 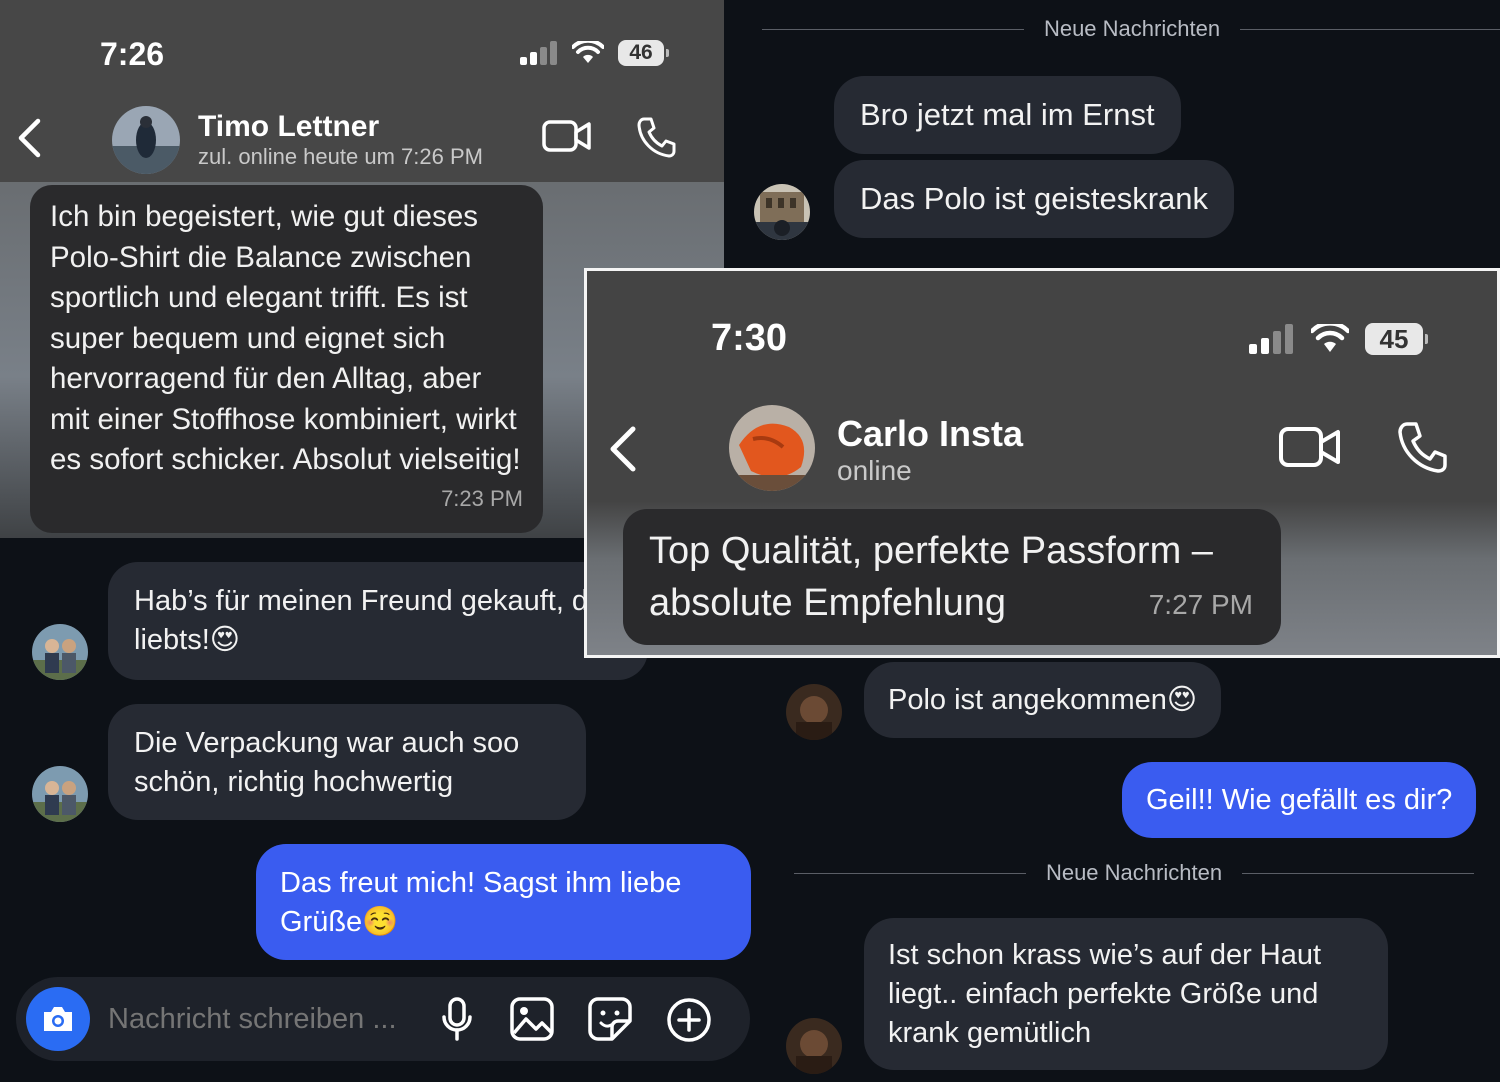 What do you see at coordinates (749, 338) in the screenshot?
I see `status-time: 7:30` at bounding box center [749, 338].